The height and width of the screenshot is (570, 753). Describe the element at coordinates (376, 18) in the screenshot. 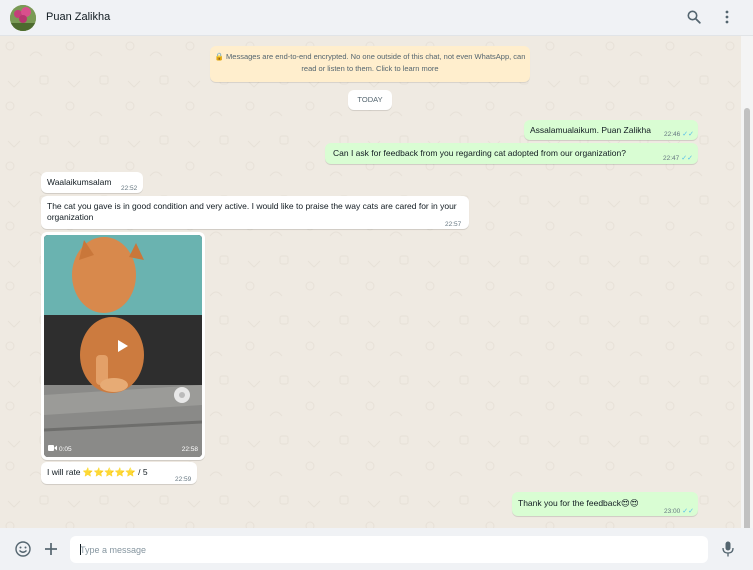

I see `chat-header: Puan Zalikha` at that location.